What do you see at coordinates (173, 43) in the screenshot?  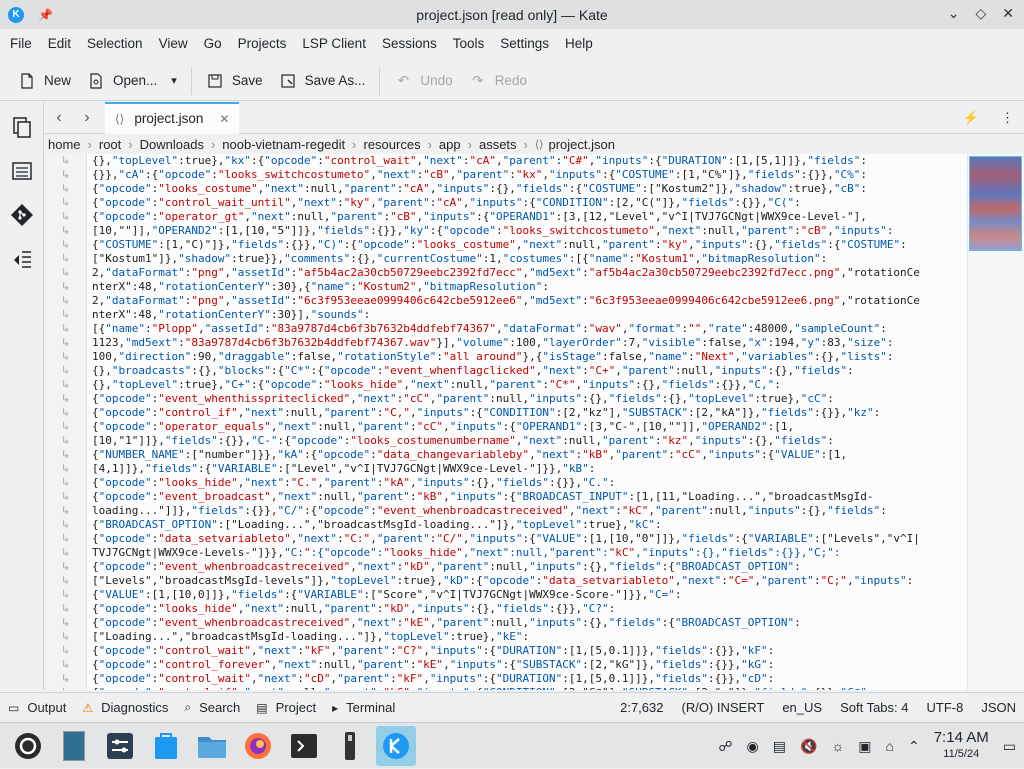 I see `menu-view: View` at bounding box center [173, 43].